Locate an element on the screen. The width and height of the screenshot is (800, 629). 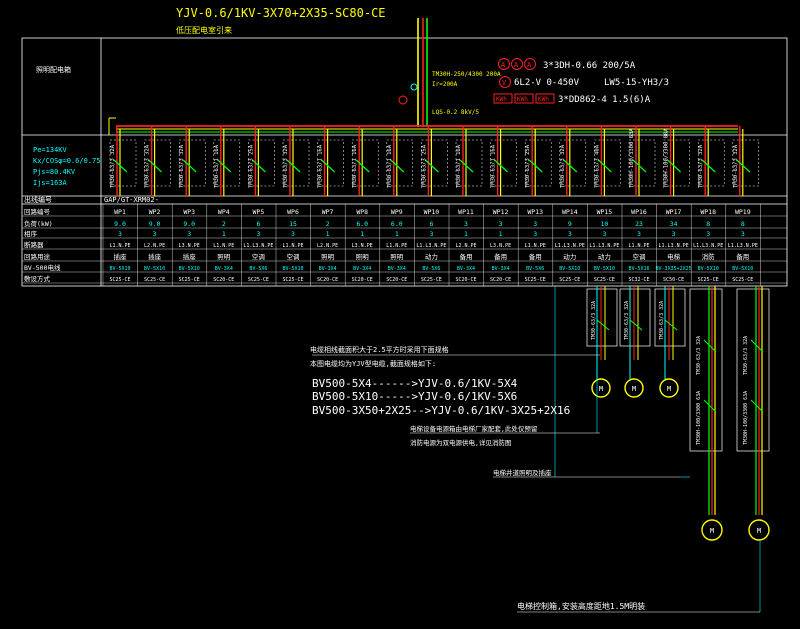
cell-id: WP5 is located at coordinates (259, 212).